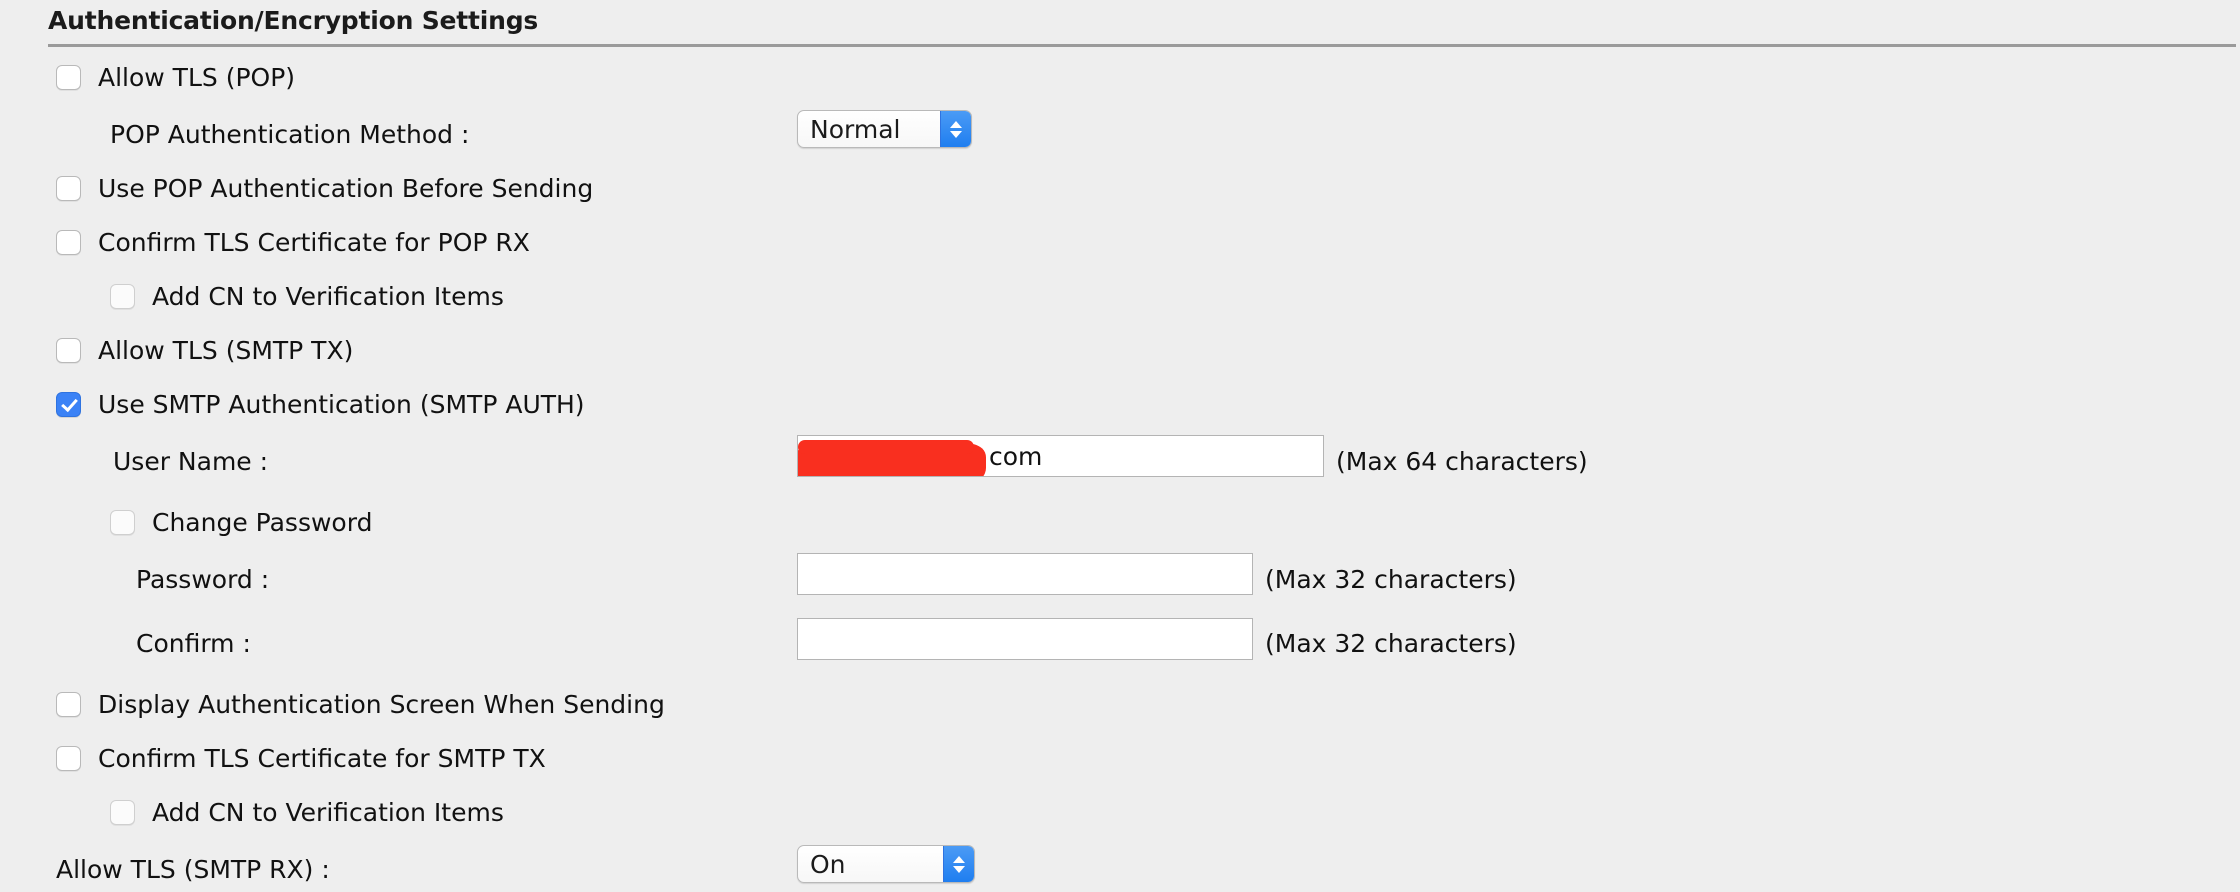  I want to click on input-user-name: com, so click(1060, 456).